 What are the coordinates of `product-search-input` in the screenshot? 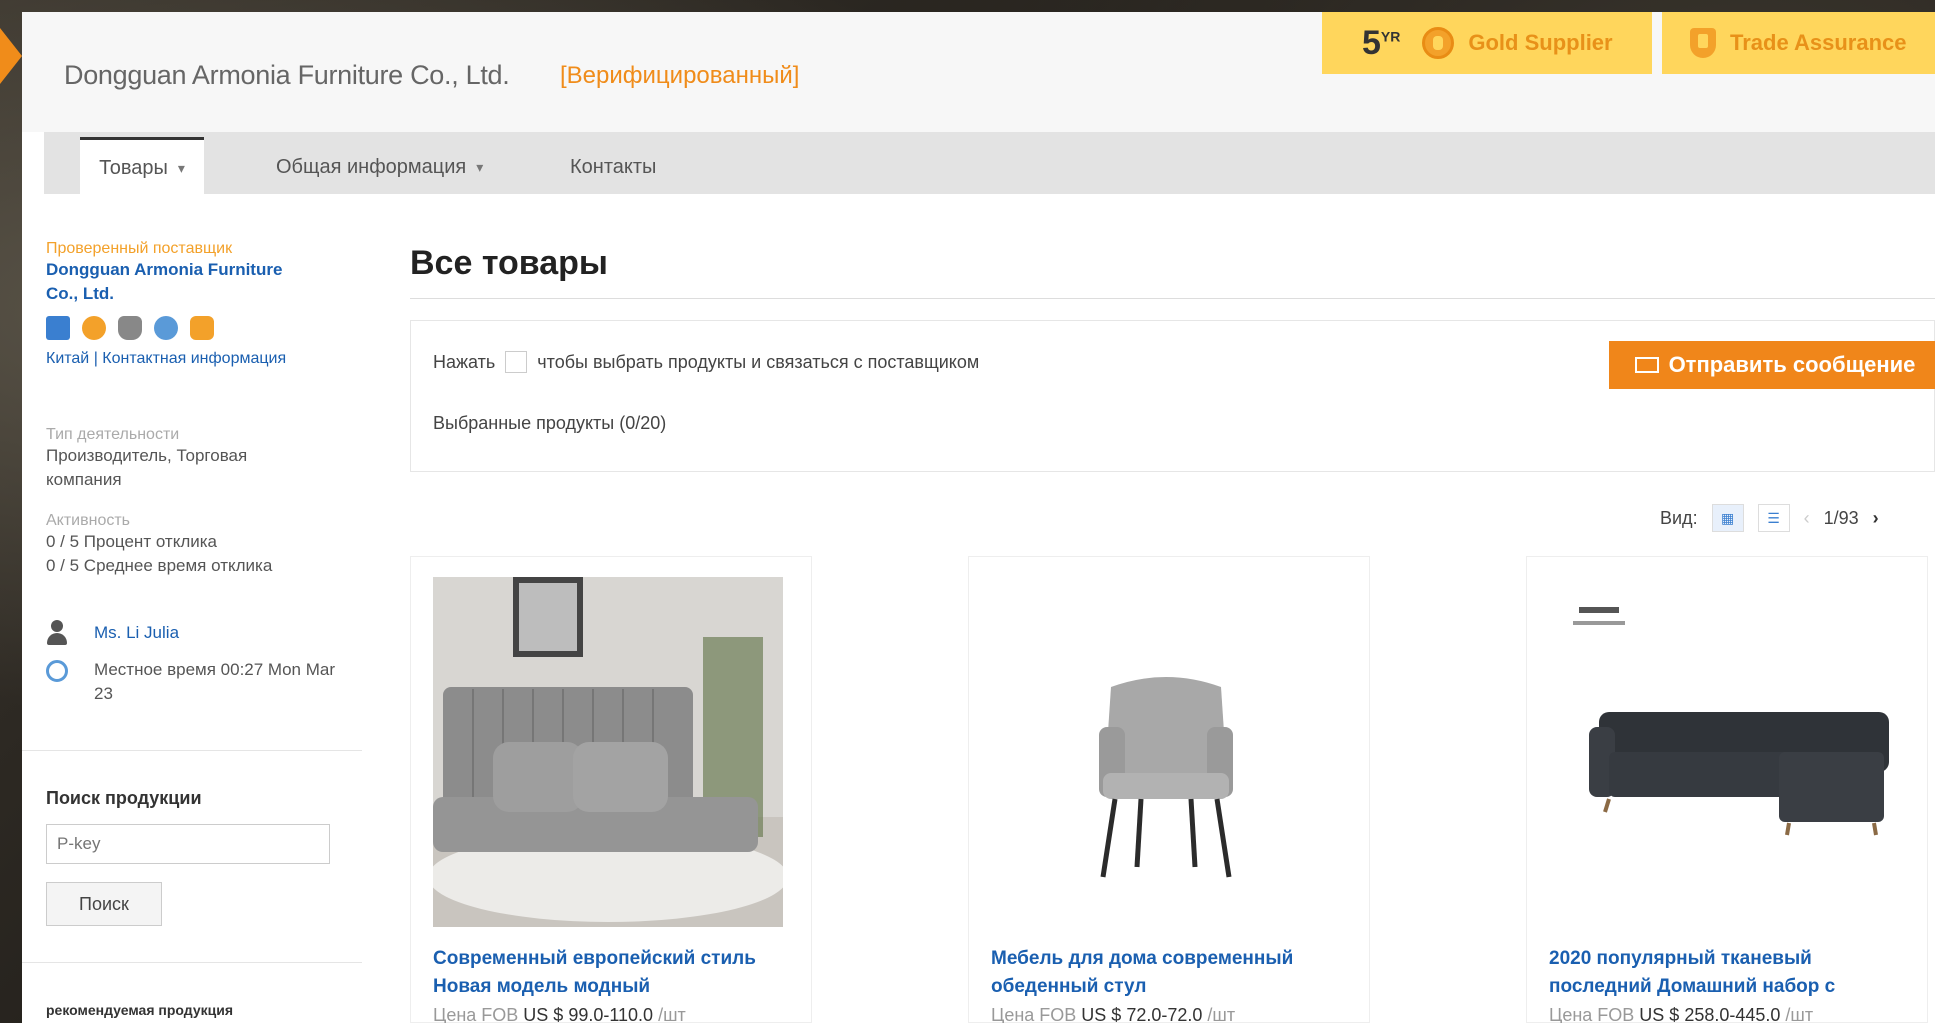 It's located at (188, 844).